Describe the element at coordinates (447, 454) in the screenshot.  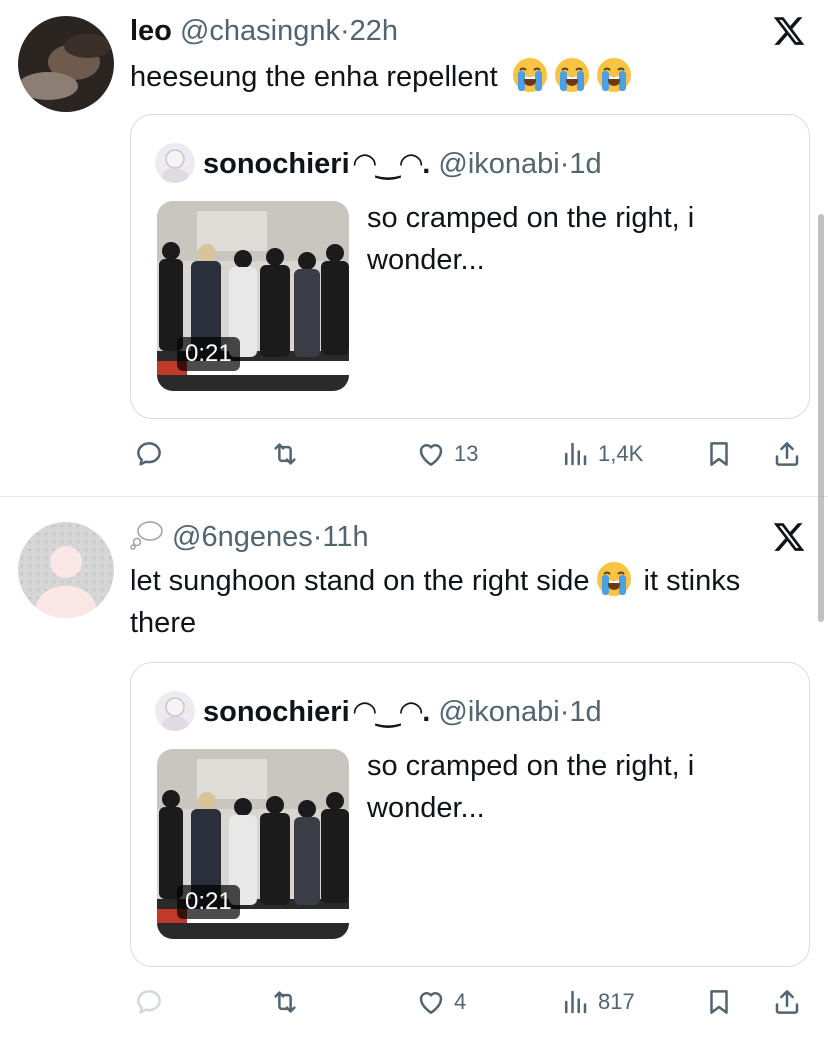
I see `like-button: 13` at that location.